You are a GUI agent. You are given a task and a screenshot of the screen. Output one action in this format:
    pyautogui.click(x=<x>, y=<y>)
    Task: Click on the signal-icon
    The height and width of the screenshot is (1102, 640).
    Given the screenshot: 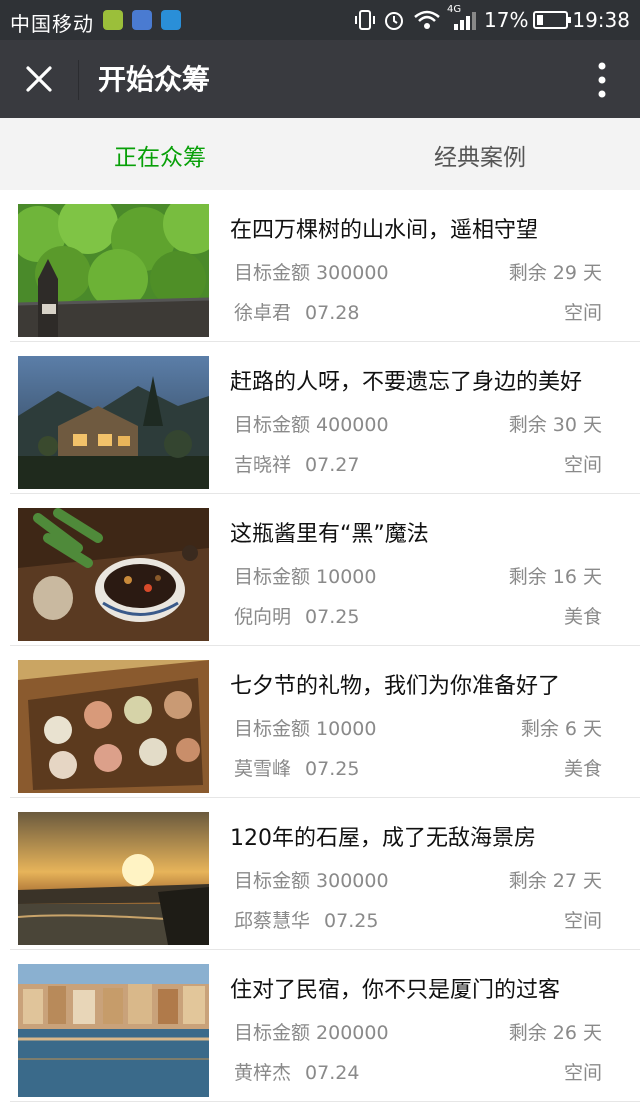 What is the action you would take?
    pyautogui.click(x=465, y=21)
    